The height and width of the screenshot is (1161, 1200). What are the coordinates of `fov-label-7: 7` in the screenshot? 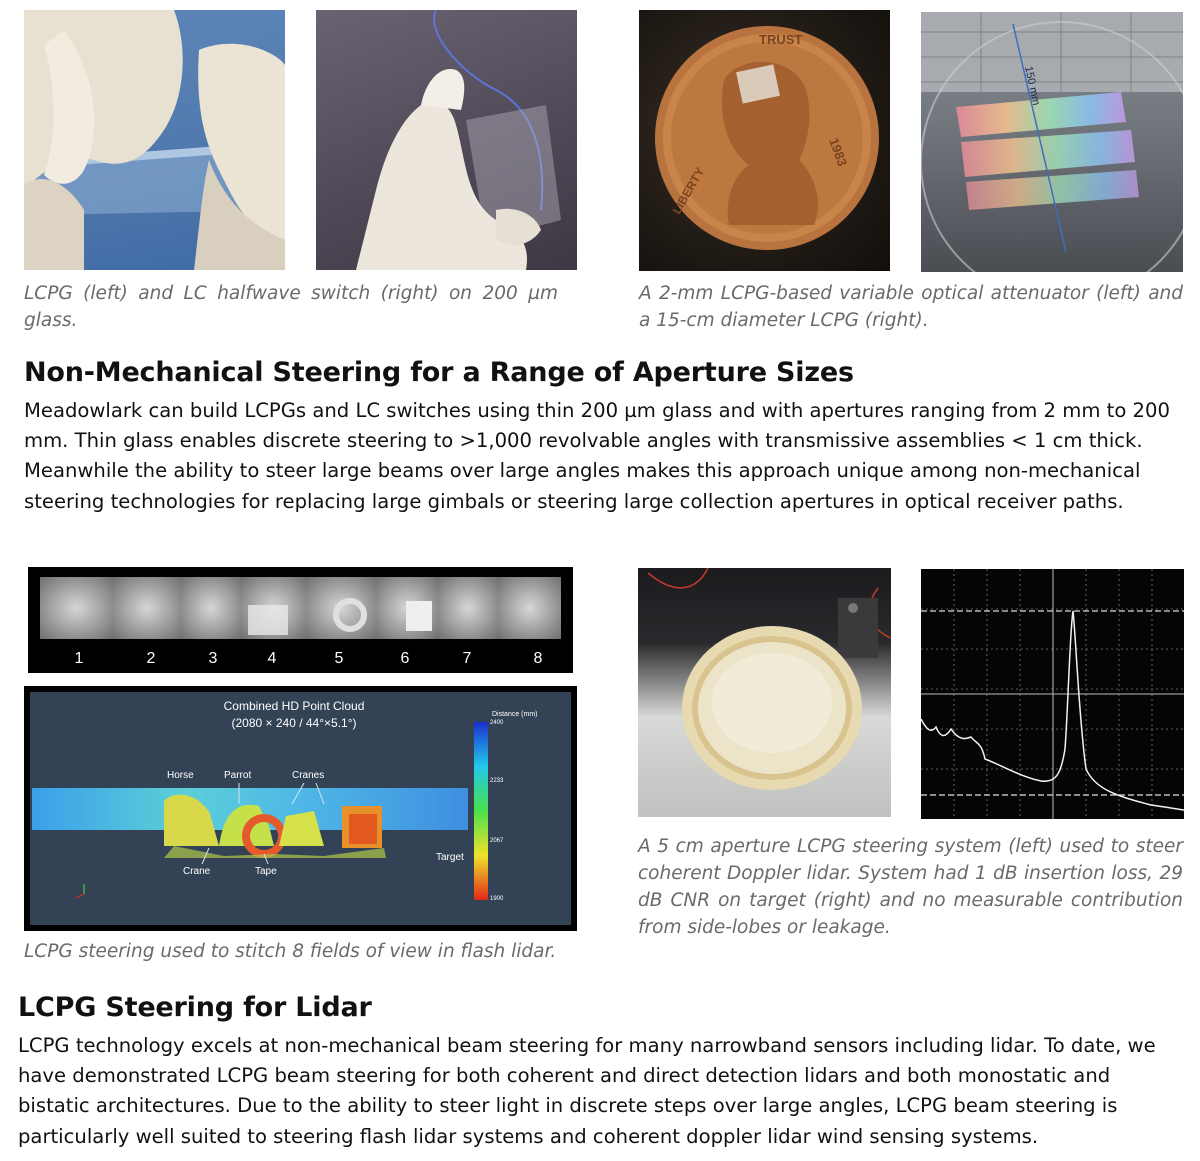 It's located at (467, 658).